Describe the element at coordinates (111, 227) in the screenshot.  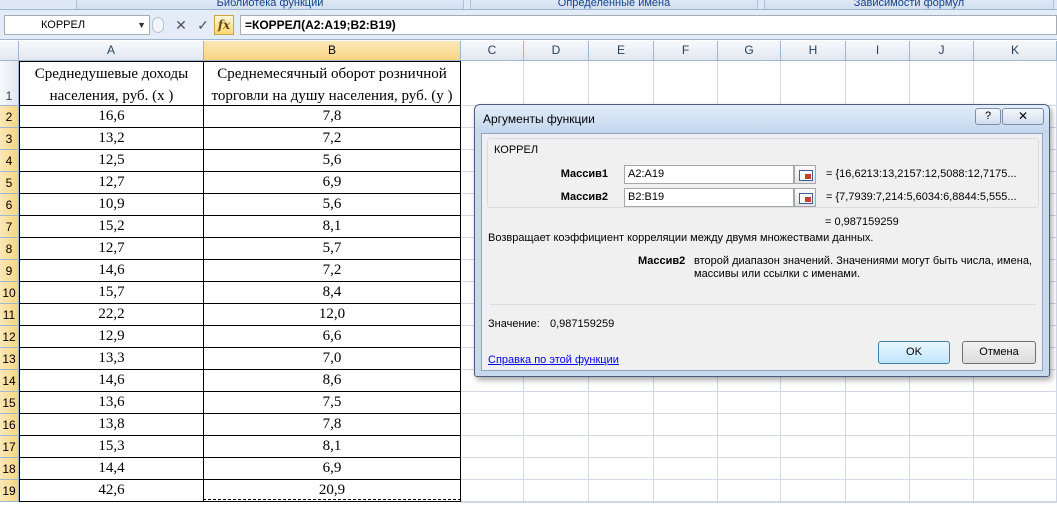
I see `income-cell-a7: 15,2` at that location.